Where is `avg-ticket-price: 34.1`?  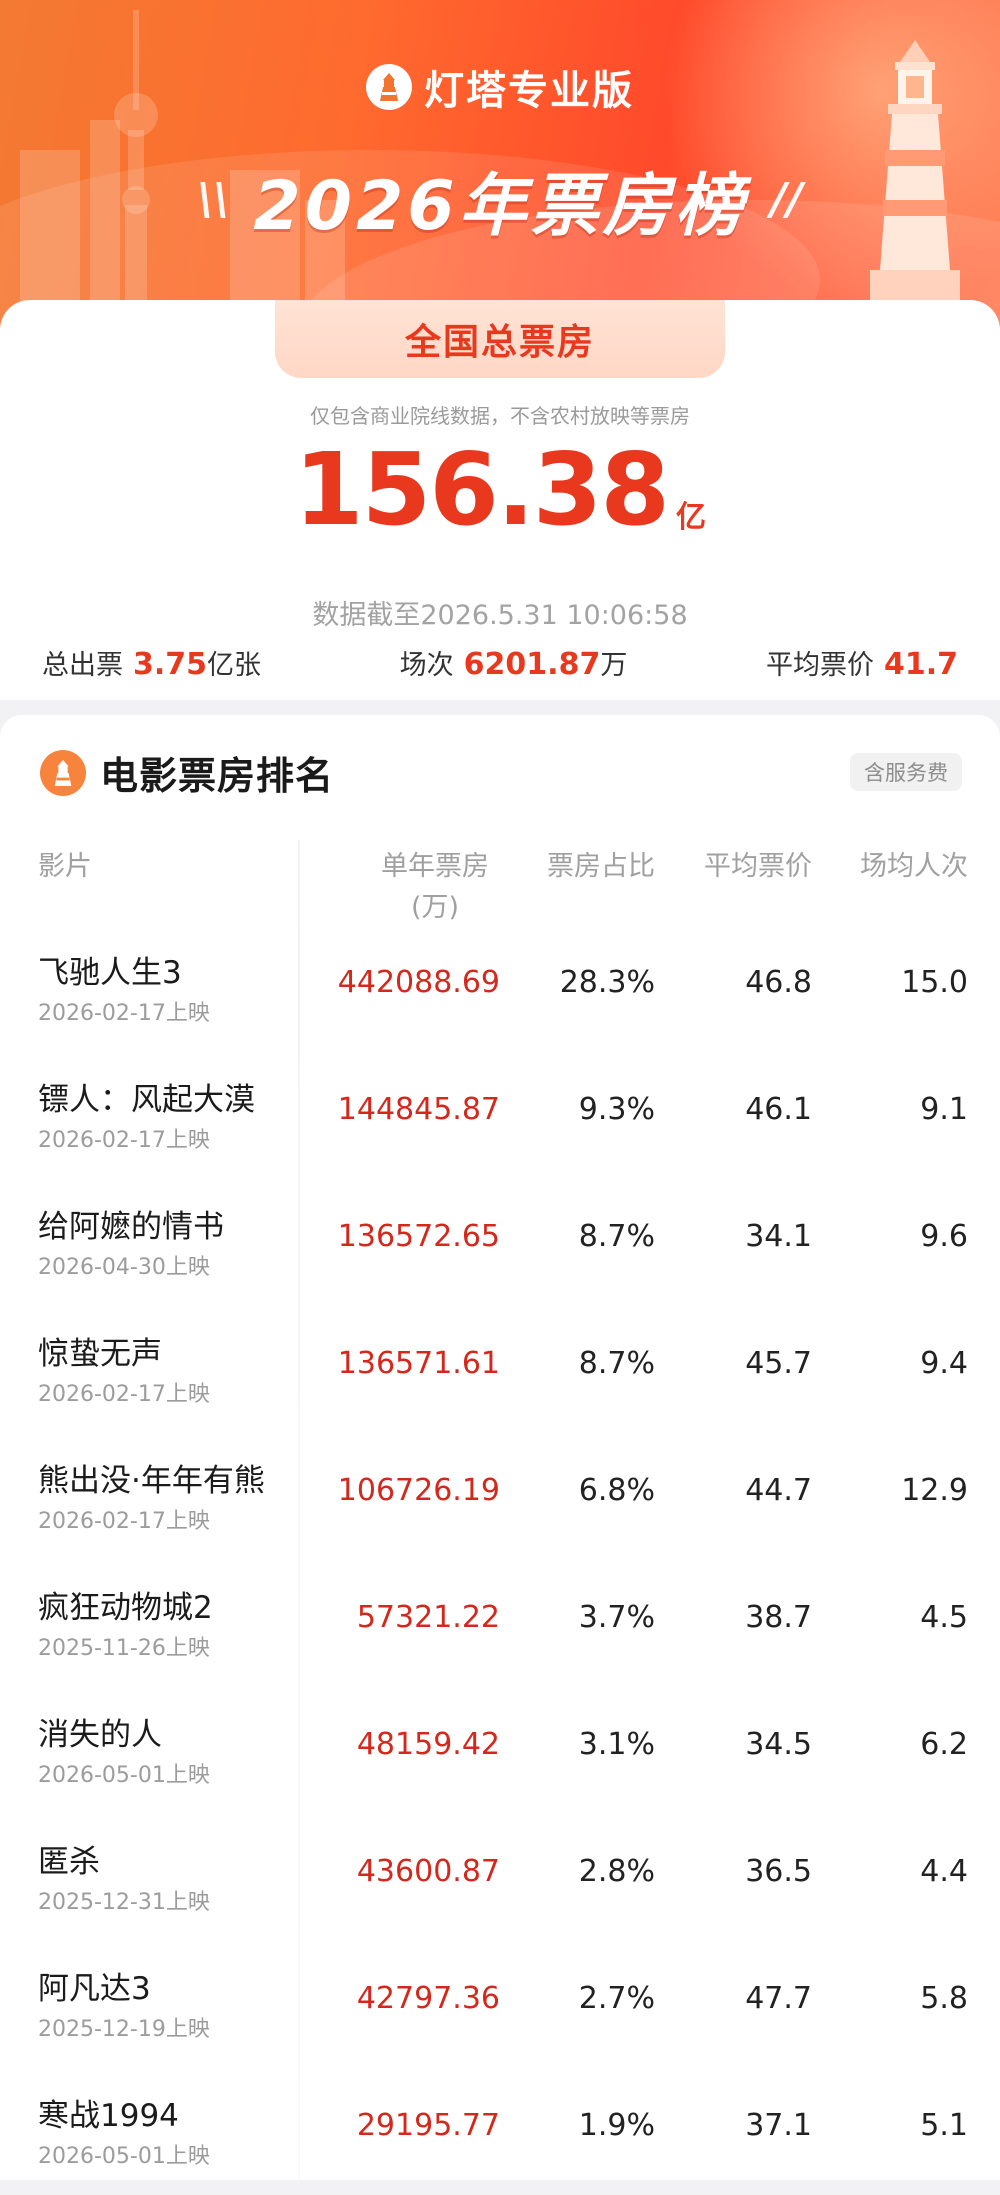 avg-ticket-price: 34.1 is located at coordinates (778, 1236).